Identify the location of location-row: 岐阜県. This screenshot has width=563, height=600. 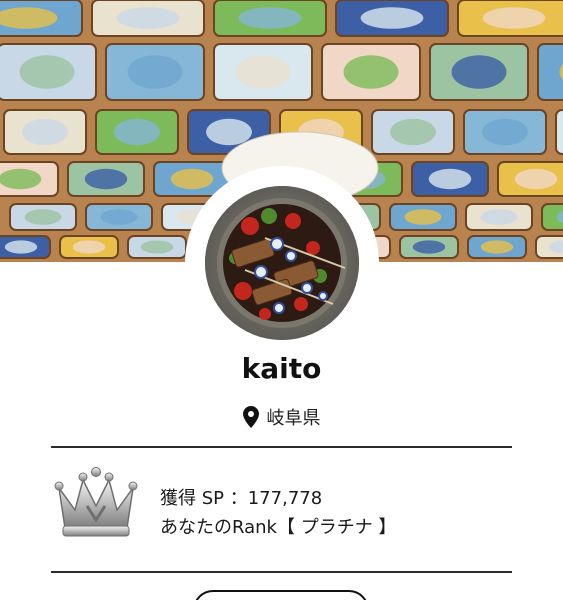
(281, 417).